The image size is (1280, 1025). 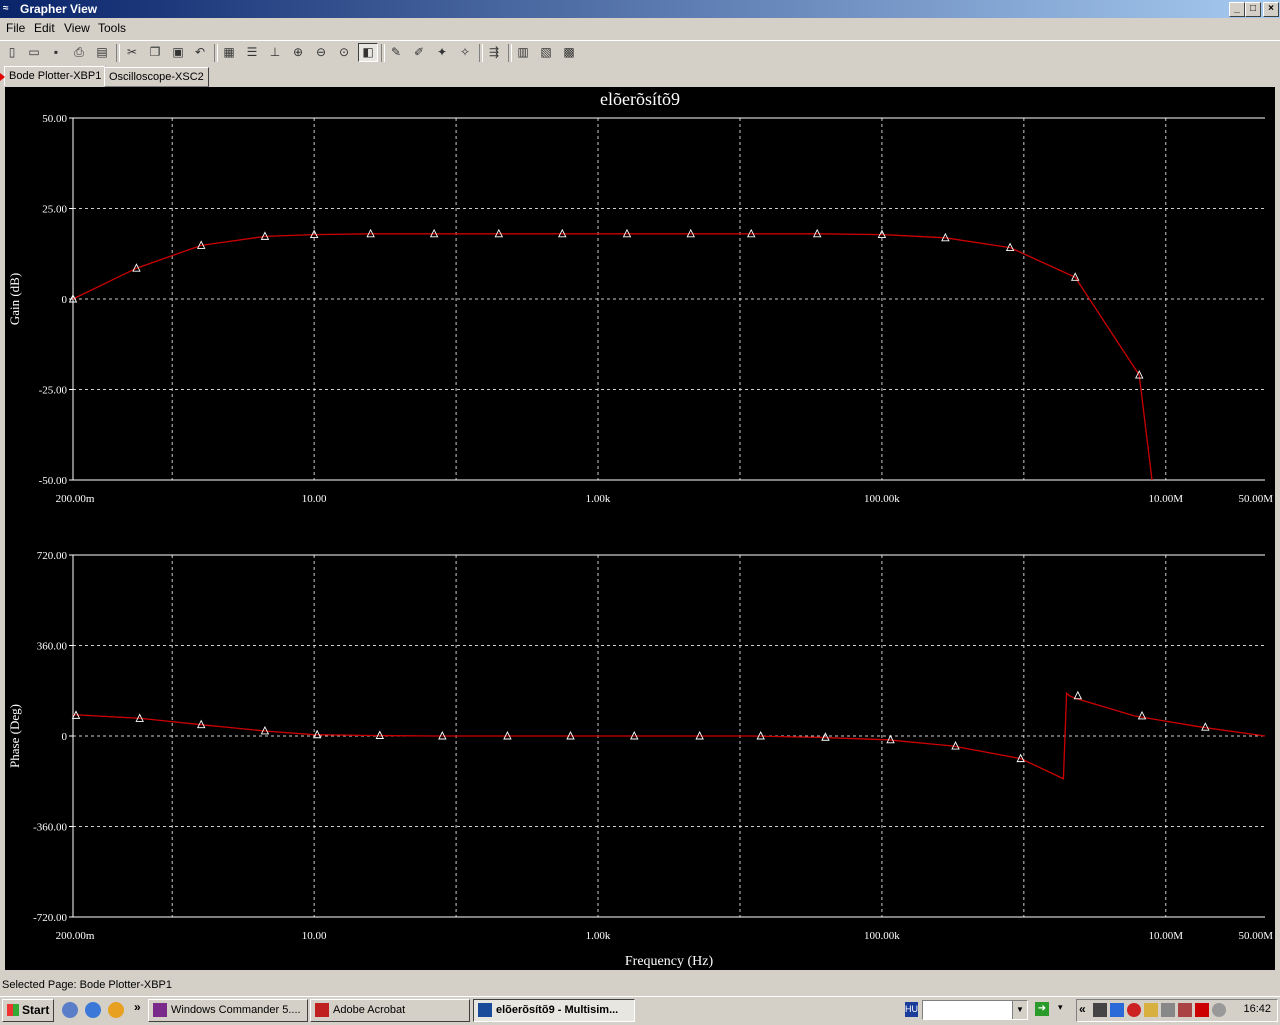 What do you see at coordinates (6, 8) in the screenshot?
I see `app-icon: ≈` at bounding box center [6, 8].